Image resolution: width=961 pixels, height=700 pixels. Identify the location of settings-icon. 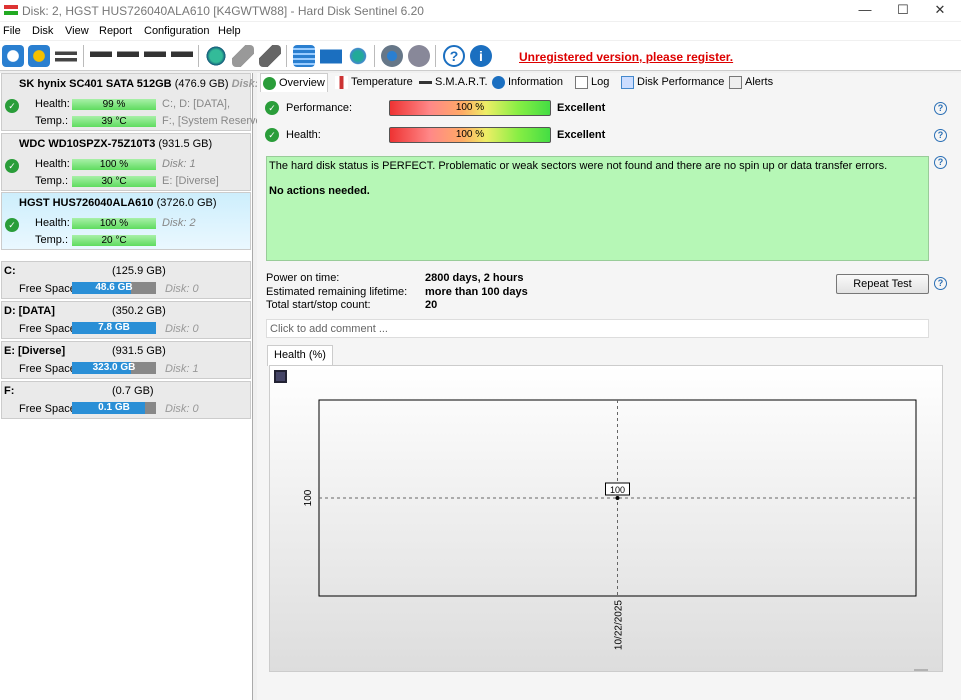
(392, 56).